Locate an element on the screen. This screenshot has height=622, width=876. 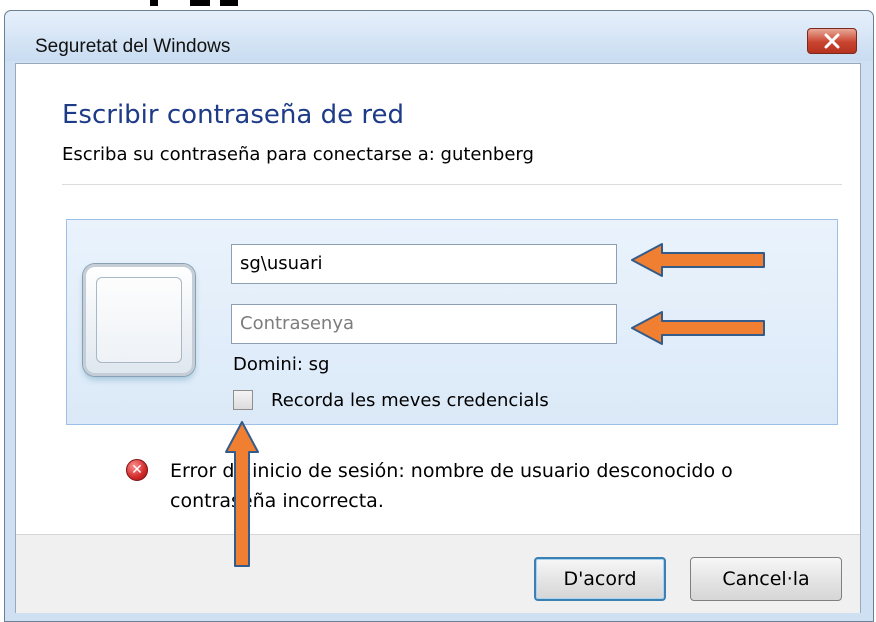
arrow-password-annotation is located at coordinates (698, 328).